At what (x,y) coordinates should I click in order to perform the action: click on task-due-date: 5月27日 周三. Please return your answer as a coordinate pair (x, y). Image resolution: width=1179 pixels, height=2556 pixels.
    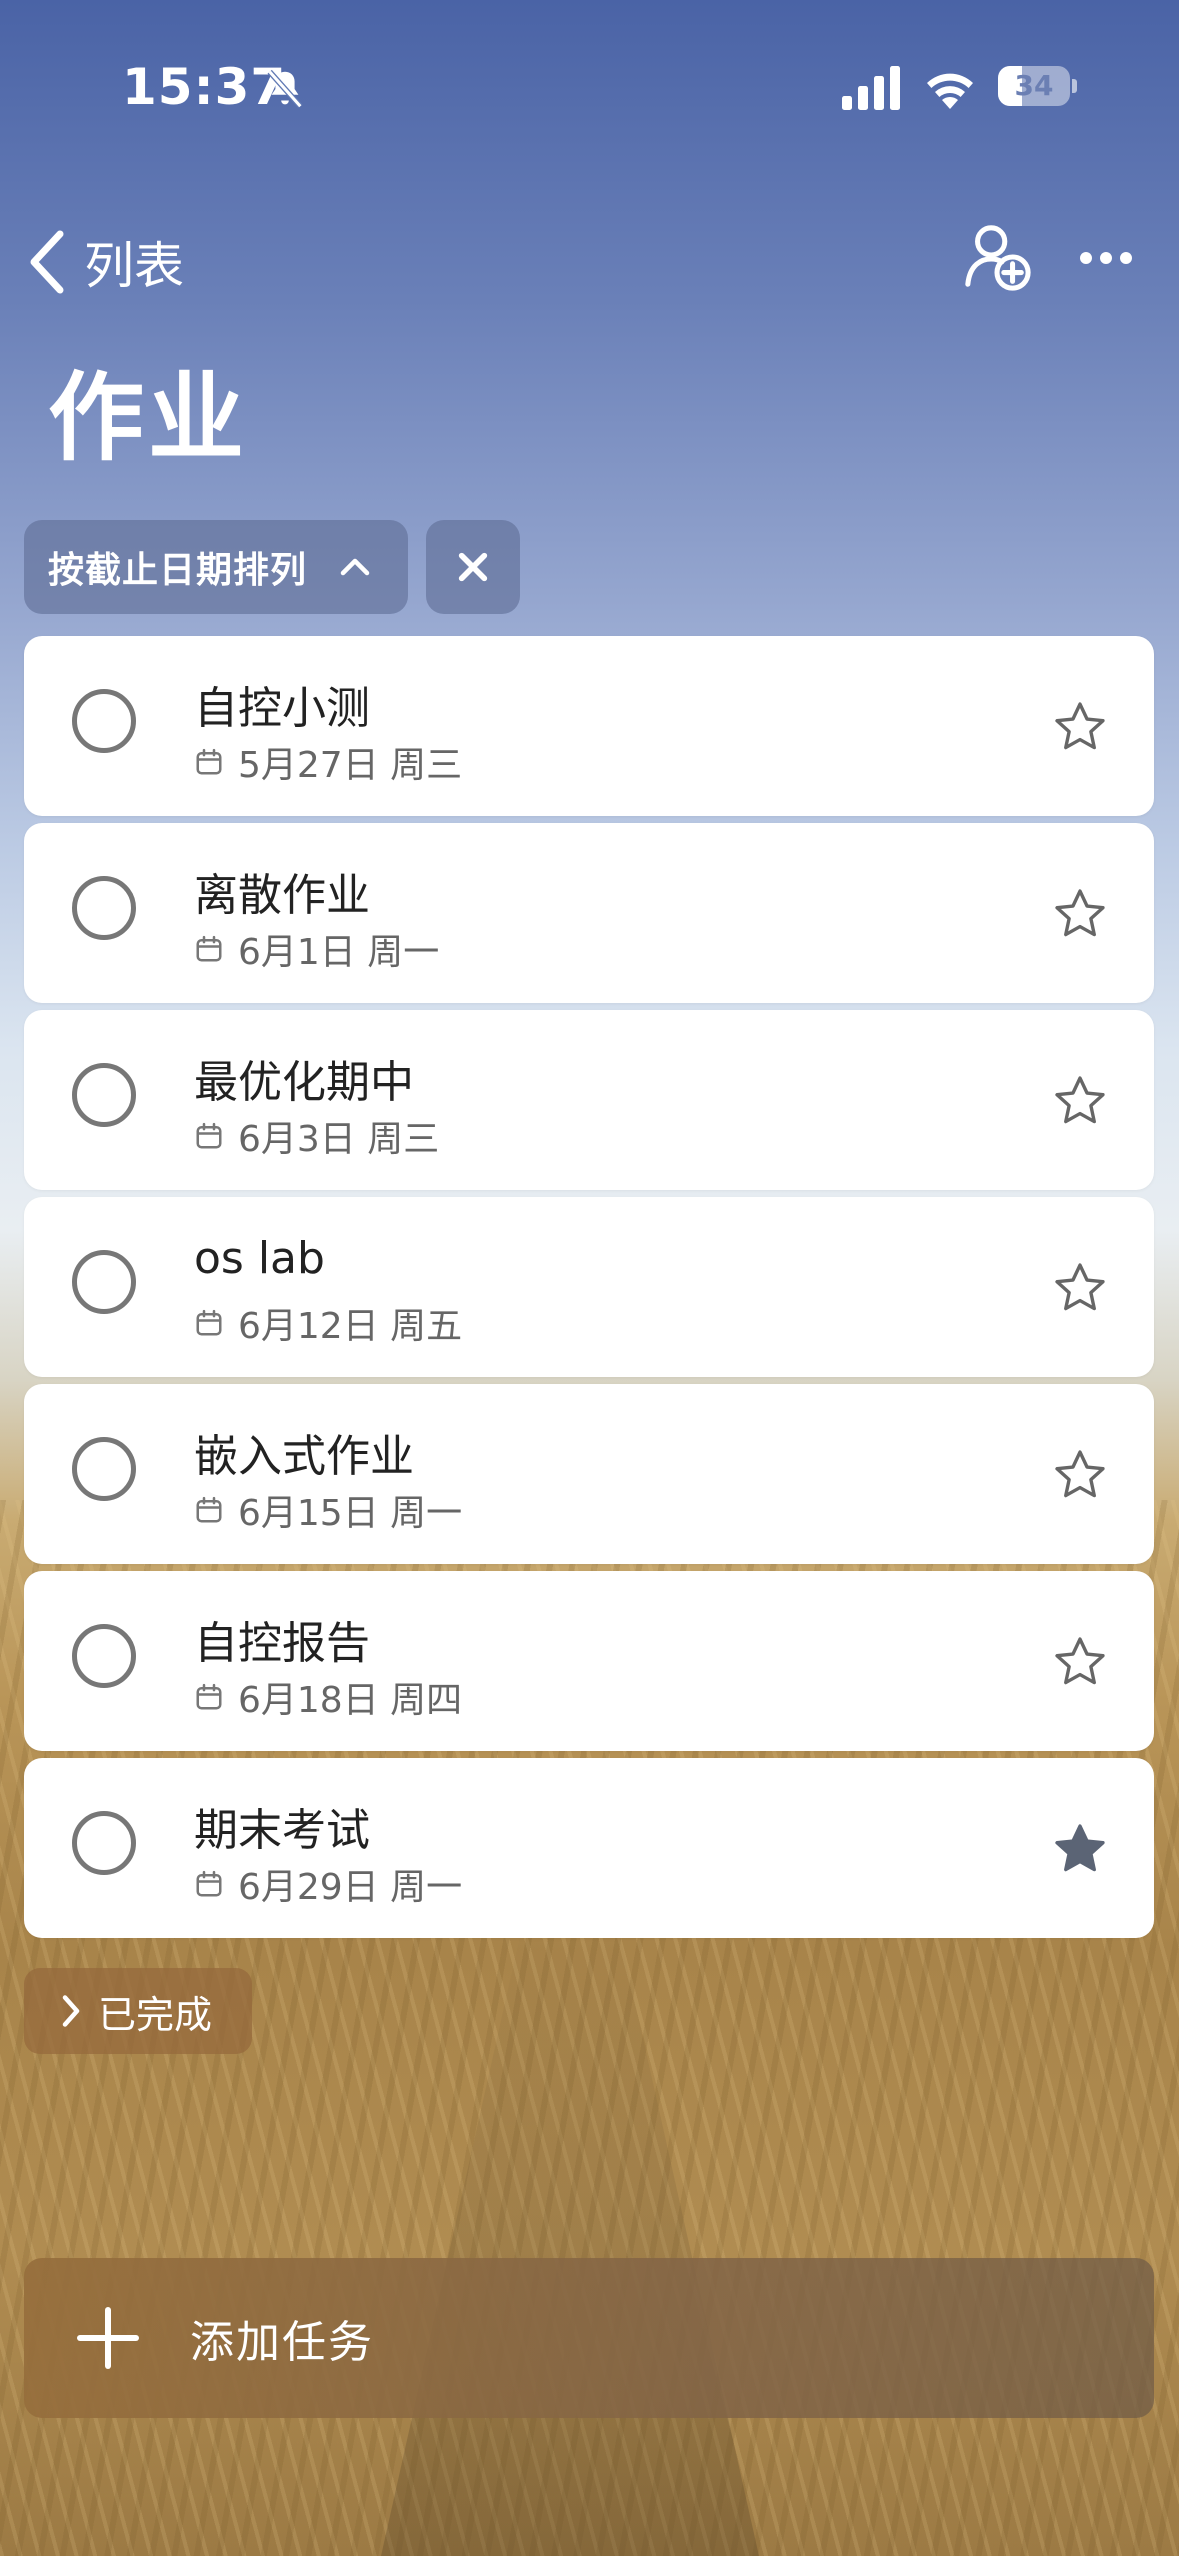
    Looking at the image, I should click on (328, 762).